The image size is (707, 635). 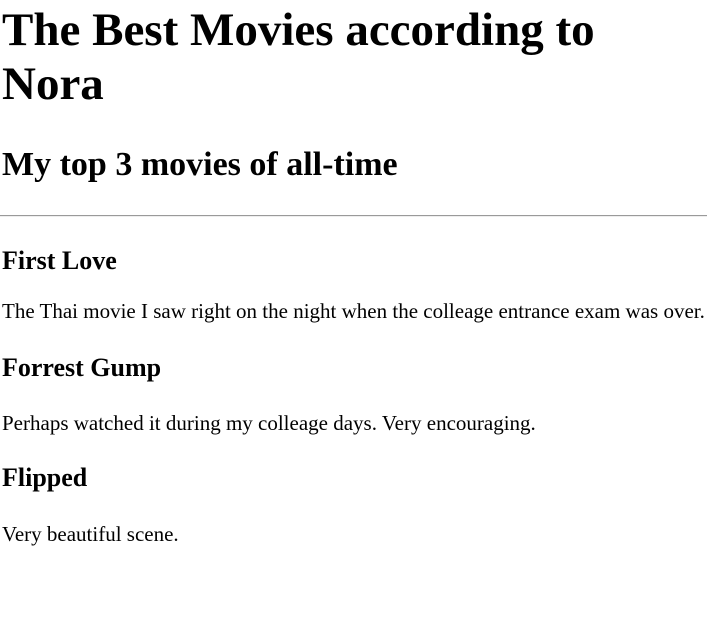 I want to click on page-title: The Best Movies according to Nora, so click(x=298, y=57).